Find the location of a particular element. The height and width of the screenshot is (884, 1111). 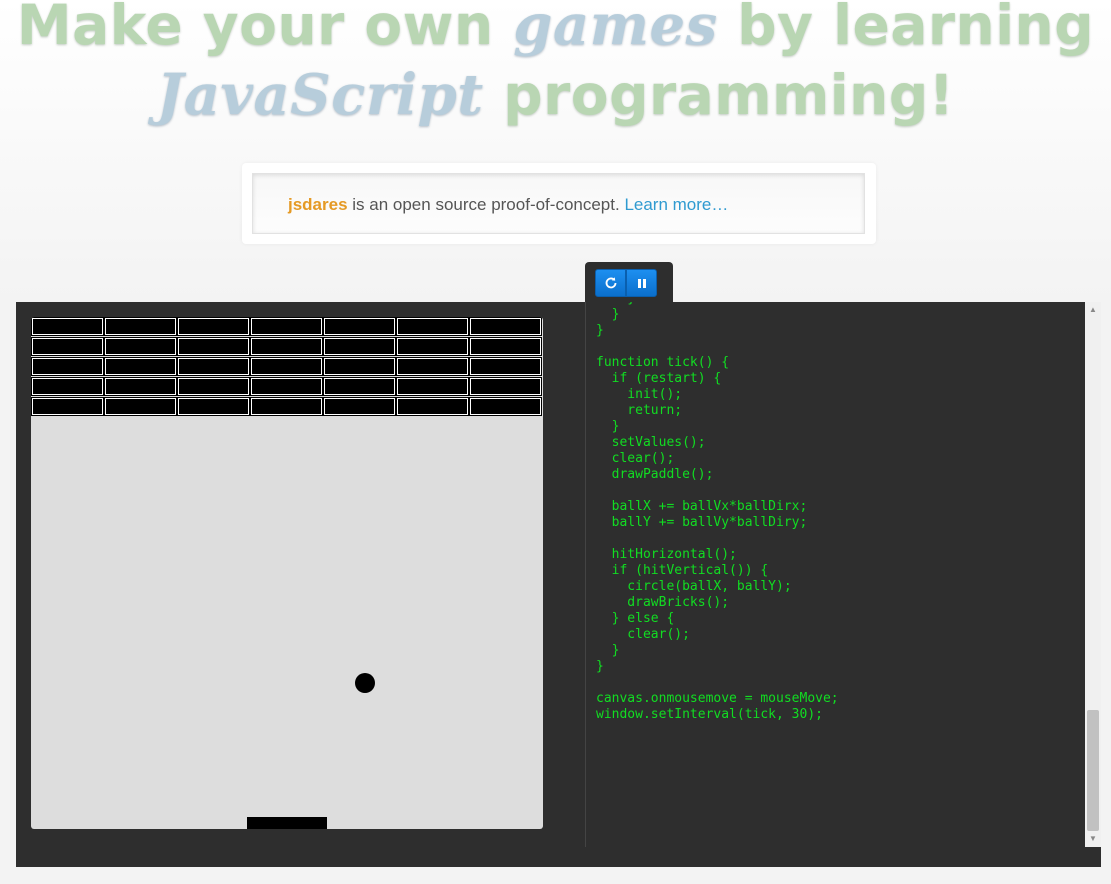

code-line: function tick() { is located at coordinates (663, 362).